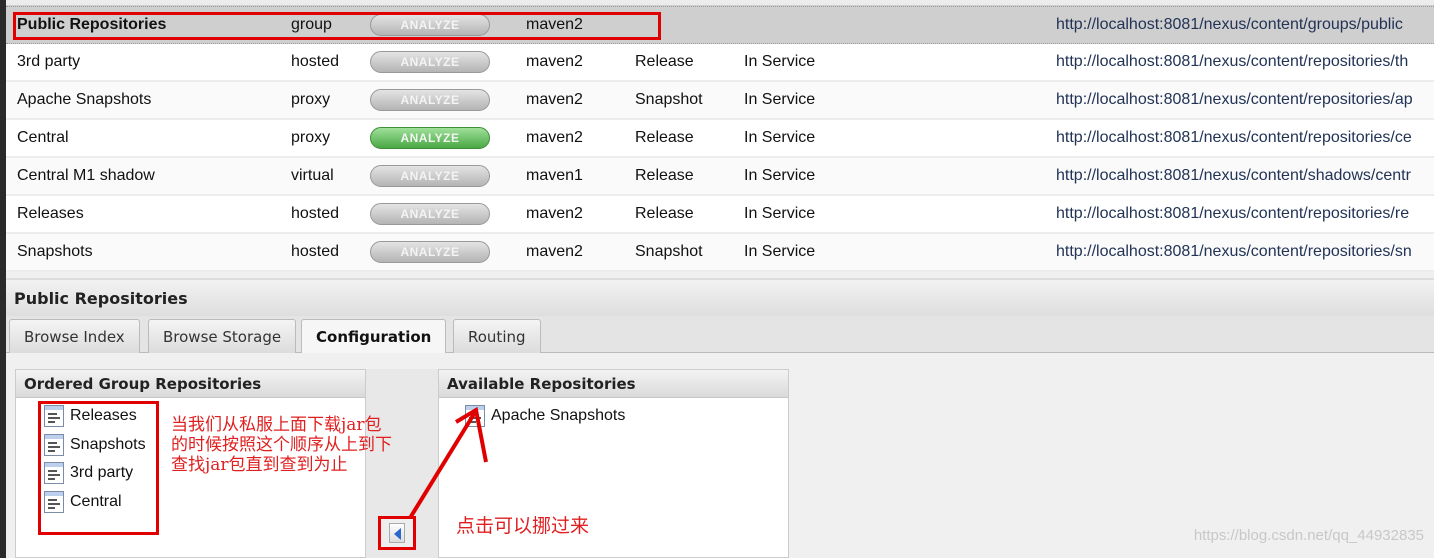 The height and width of the screenshot is (558, 1434). I want to click on annotation-line: 的时候按照这个顺序从上到下, so click(281, 445).